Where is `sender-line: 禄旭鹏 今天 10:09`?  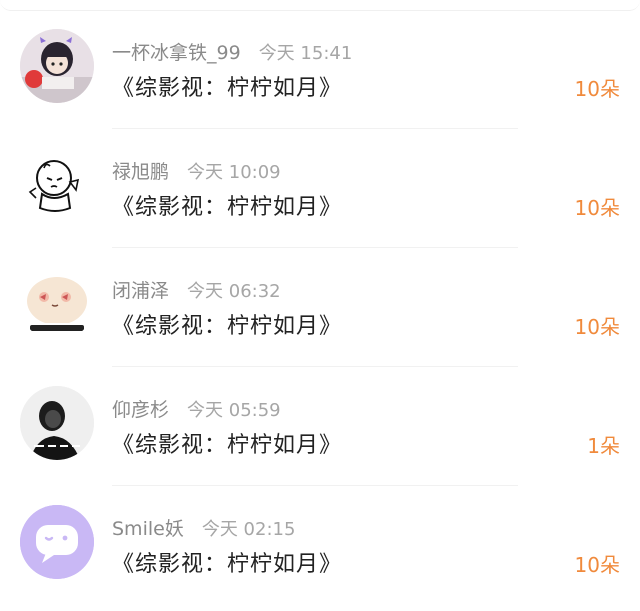 sender-line: 禄旭鹏 今天 10:09 is located at coordinates (196, 170).